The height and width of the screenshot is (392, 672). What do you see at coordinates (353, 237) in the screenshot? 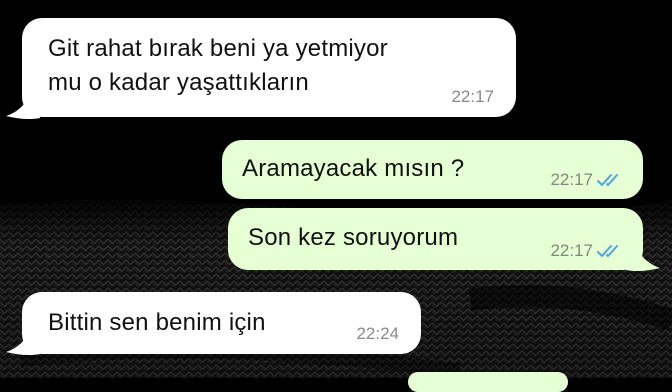
I see `message-text: Son kez soruyorum` at bounding box center [353, 237].